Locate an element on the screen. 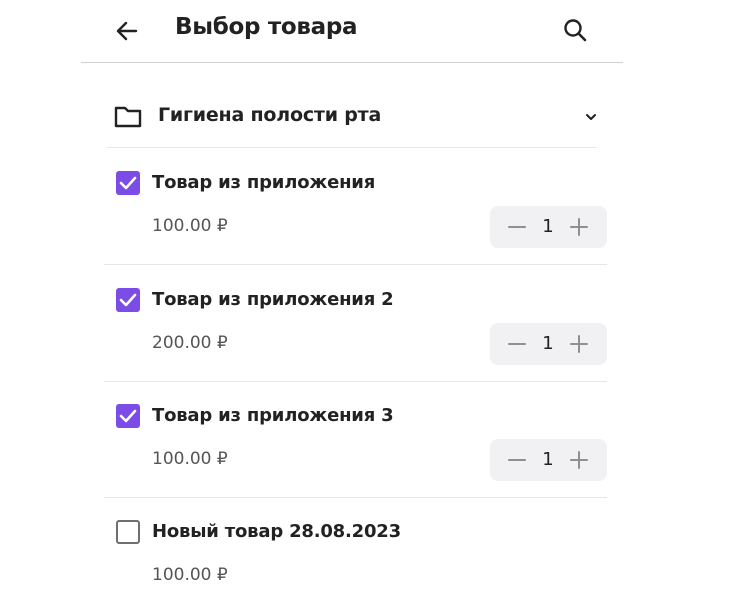  category-group-header: Гигиена полости рта is located at coordinates (351, 118).